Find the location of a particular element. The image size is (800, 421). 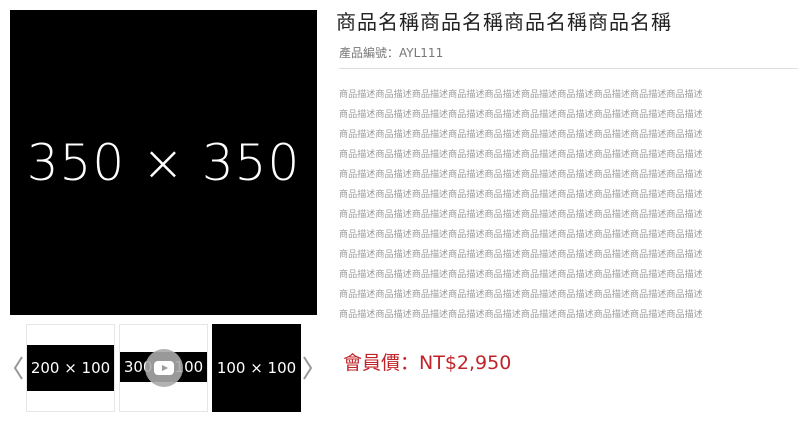

gallery-thumbnail: 200 × 100 is located at coordinates (70, 368).